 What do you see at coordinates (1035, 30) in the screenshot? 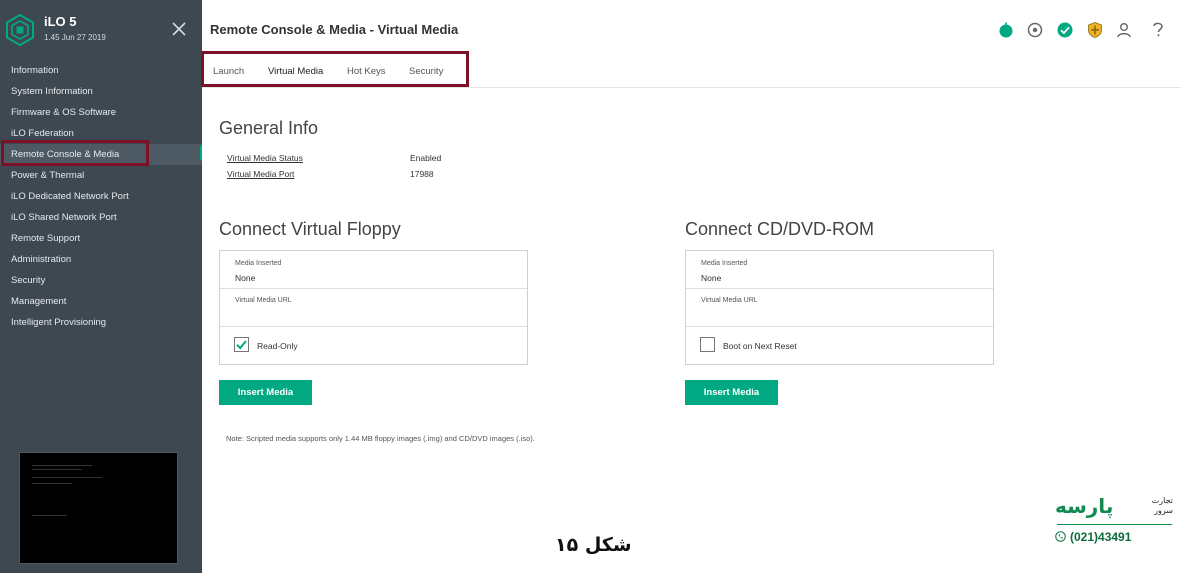
I see `target-icon` at bounding box center [1035, 30].